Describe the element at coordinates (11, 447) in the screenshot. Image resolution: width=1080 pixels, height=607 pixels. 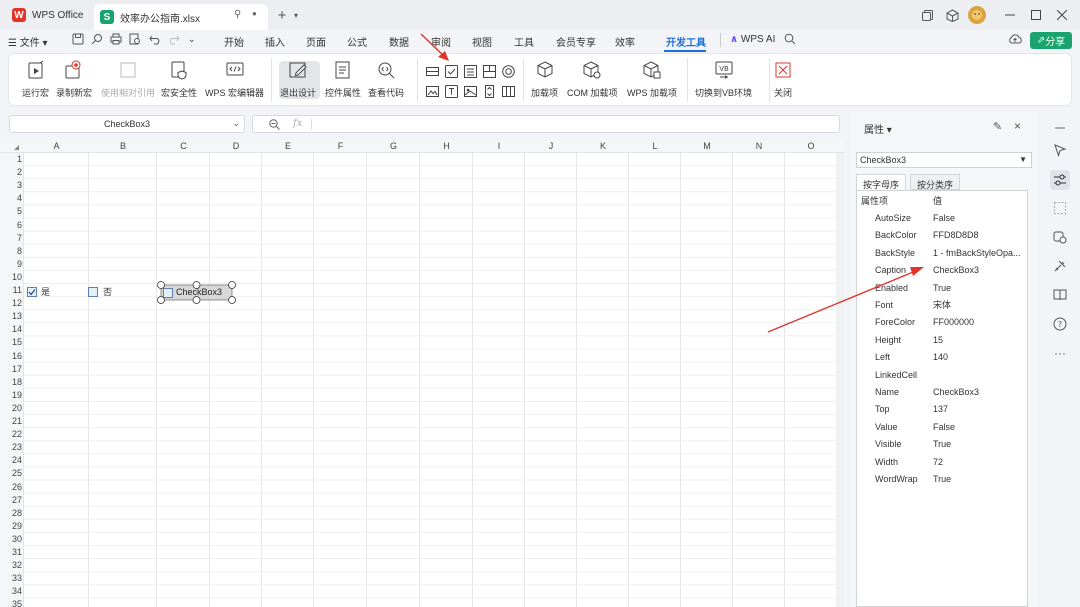
I see `row-header: 23` at that location.